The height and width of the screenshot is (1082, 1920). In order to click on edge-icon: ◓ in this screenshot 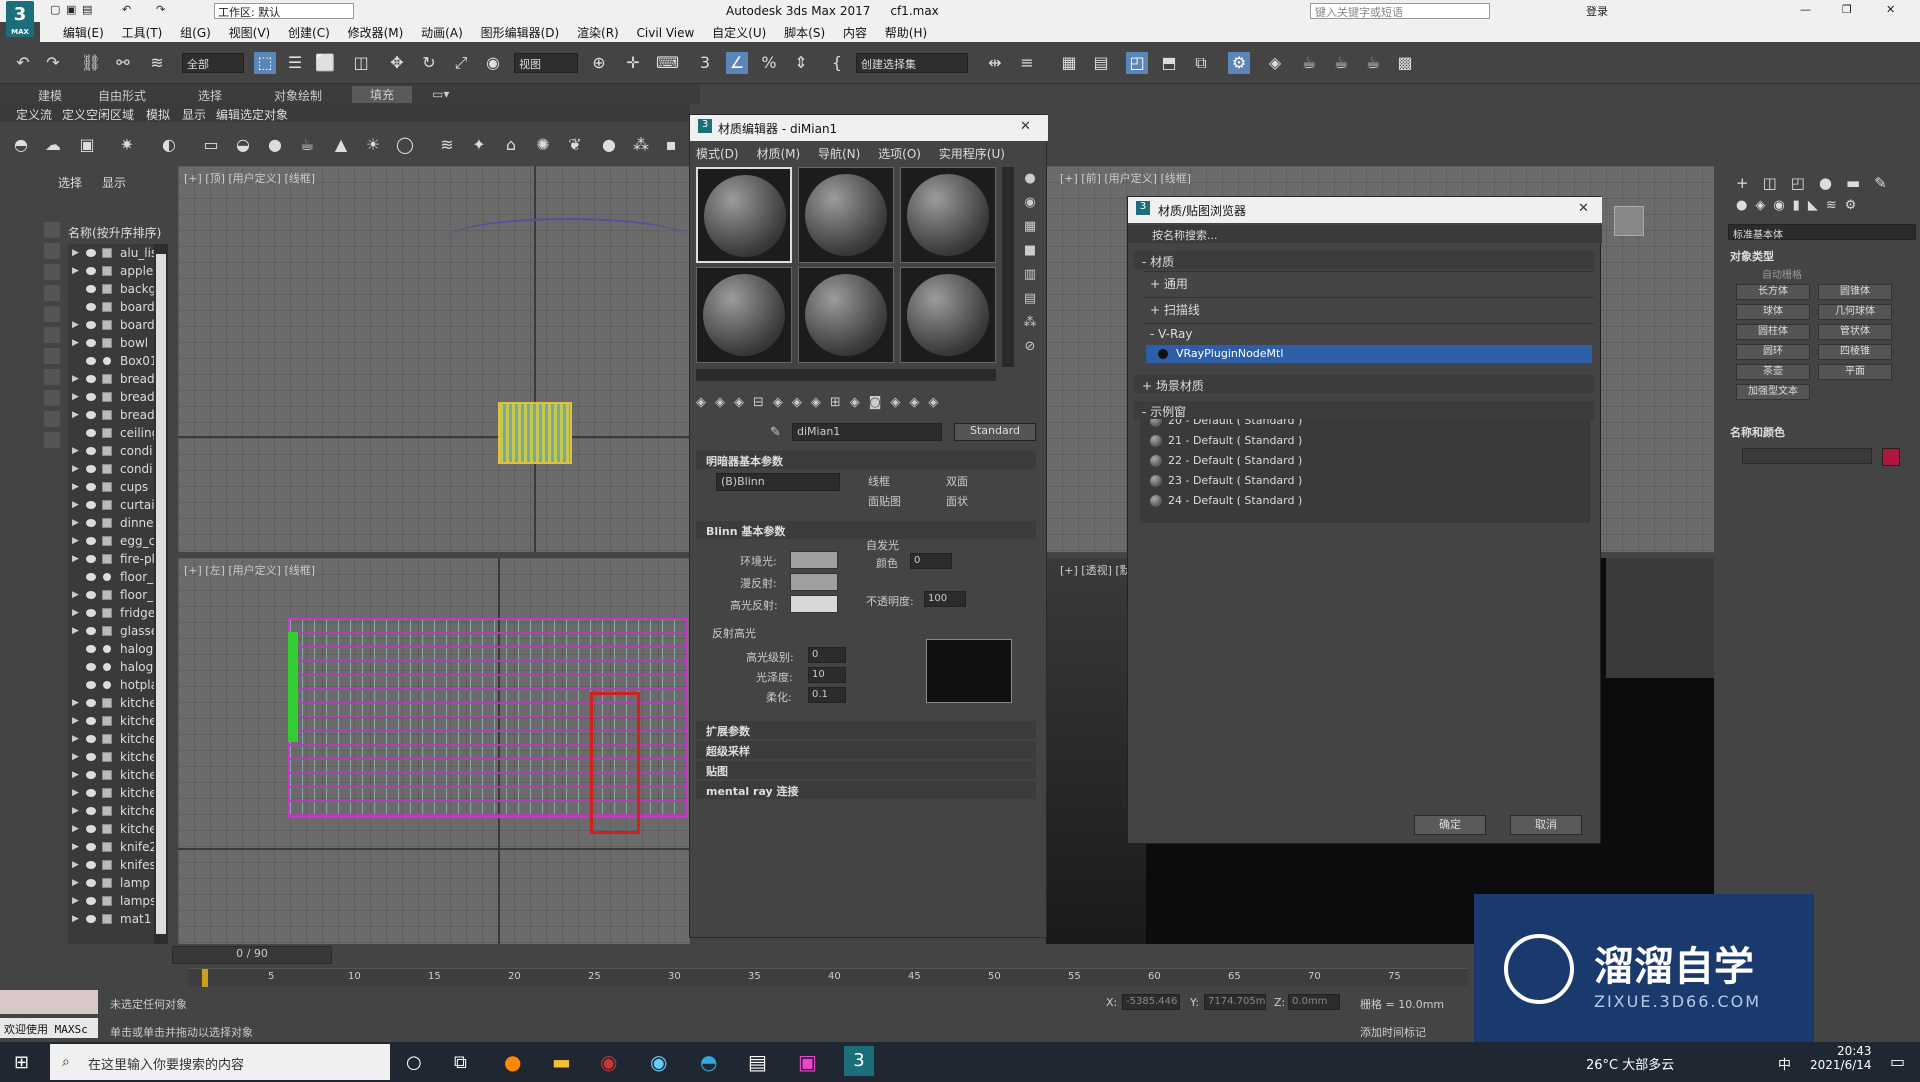, I will do `click(708, 1062)`.